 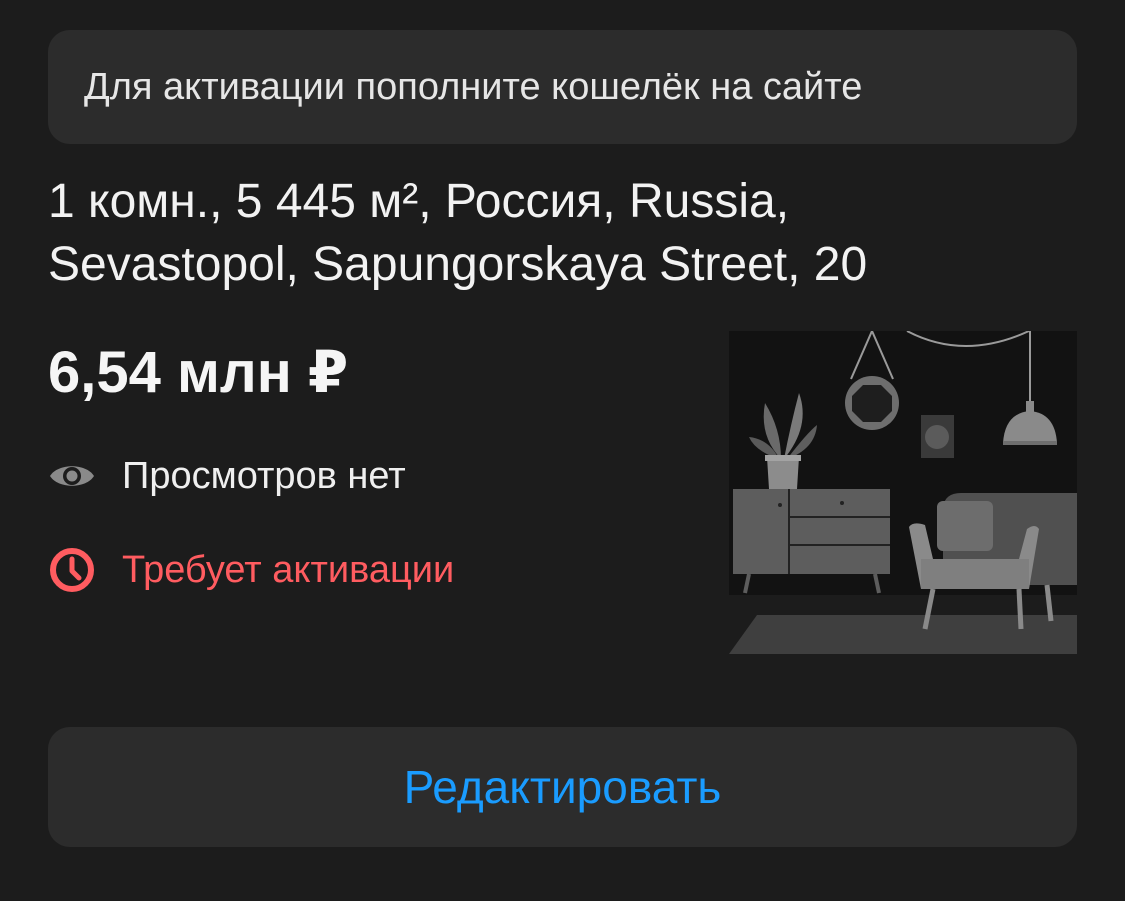 What do you see at coordinates (198, 372) in the screenshot?
I see `listing-price: 6,54 млн ₽` at bounding box center [198, 372].